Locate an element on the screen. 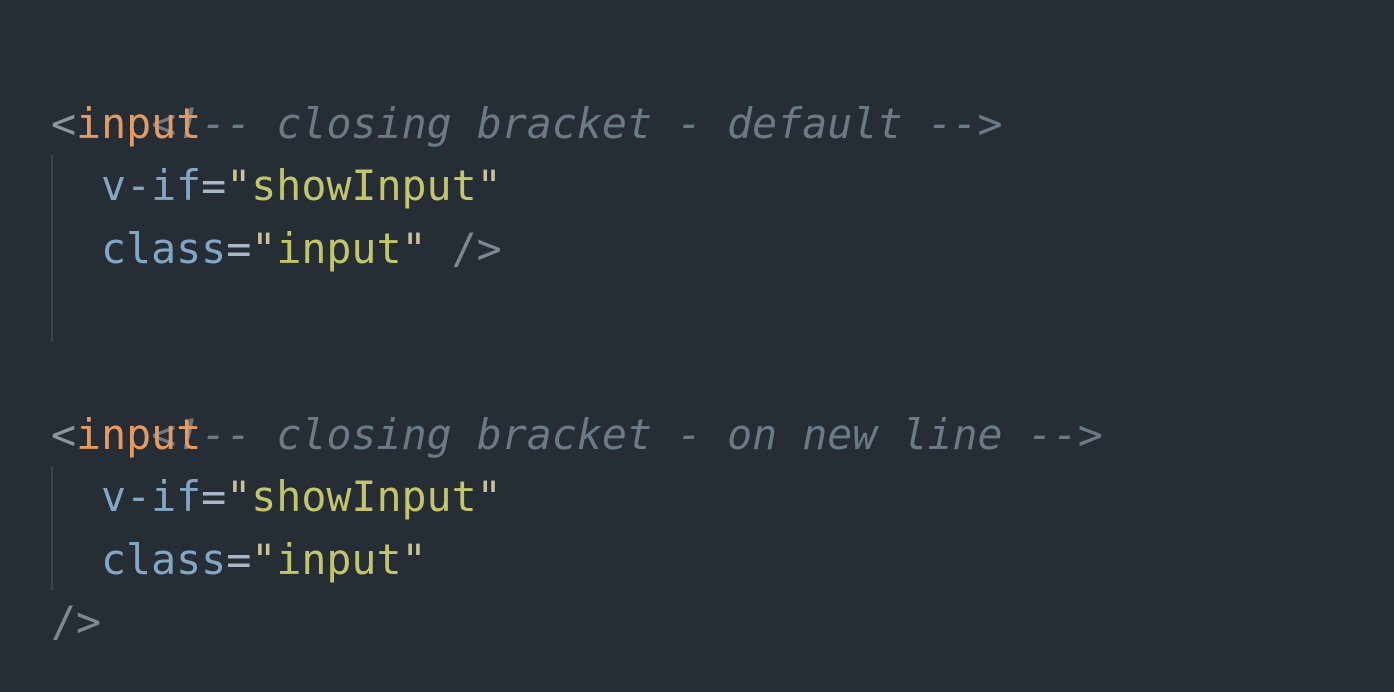 Image resolution: width=1394 pixels, height=692 pixels. code-line-attr-class: class="input" is located at coordinates (747, 560).